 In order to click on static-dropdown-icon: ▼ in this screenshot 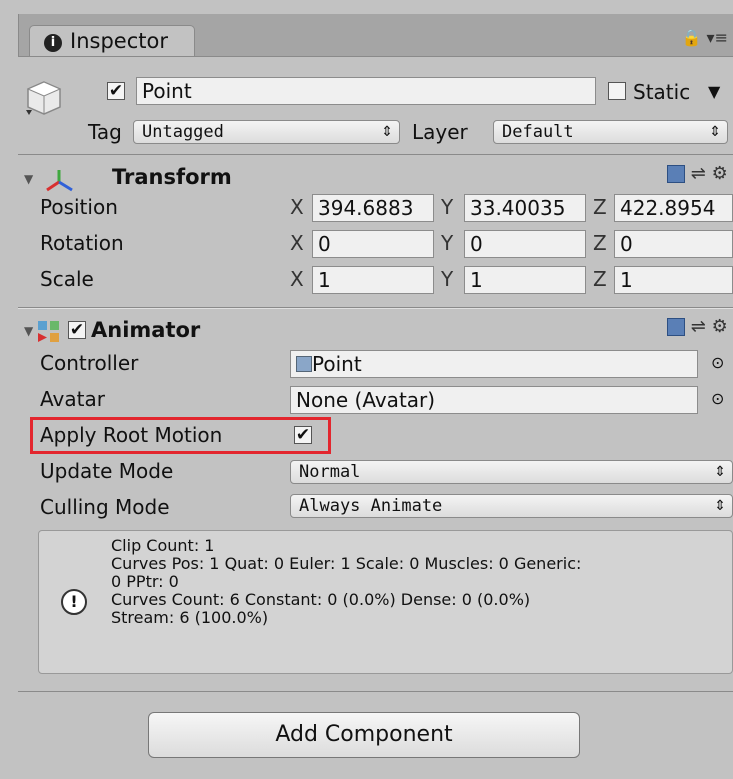, I will do `click(714, 92)`.